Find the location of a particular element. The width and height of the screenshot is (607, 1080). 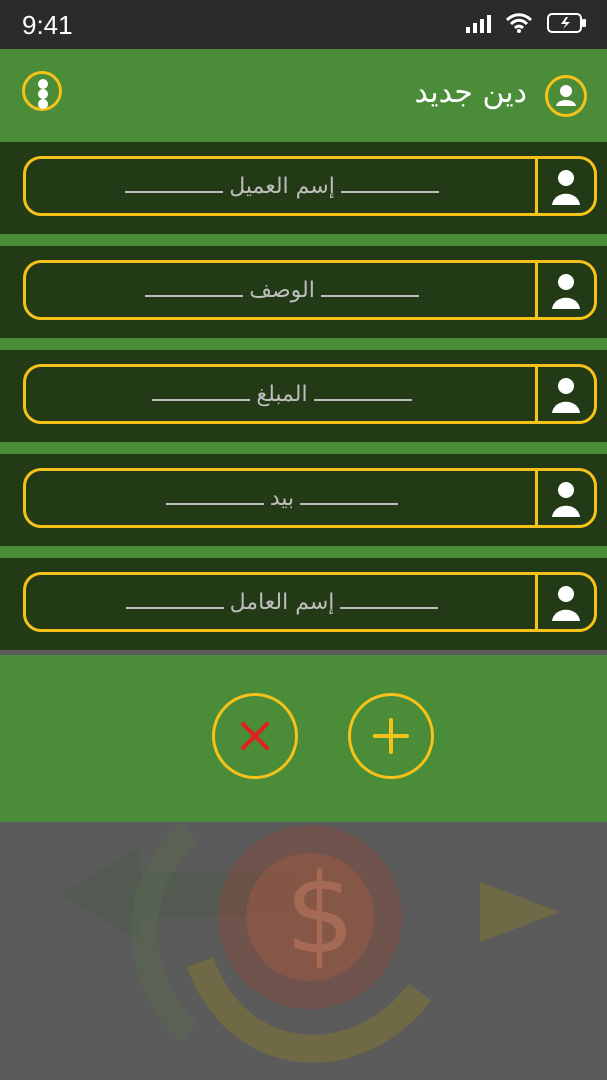

description-field: الوصف is located at coordinates (310, 290).